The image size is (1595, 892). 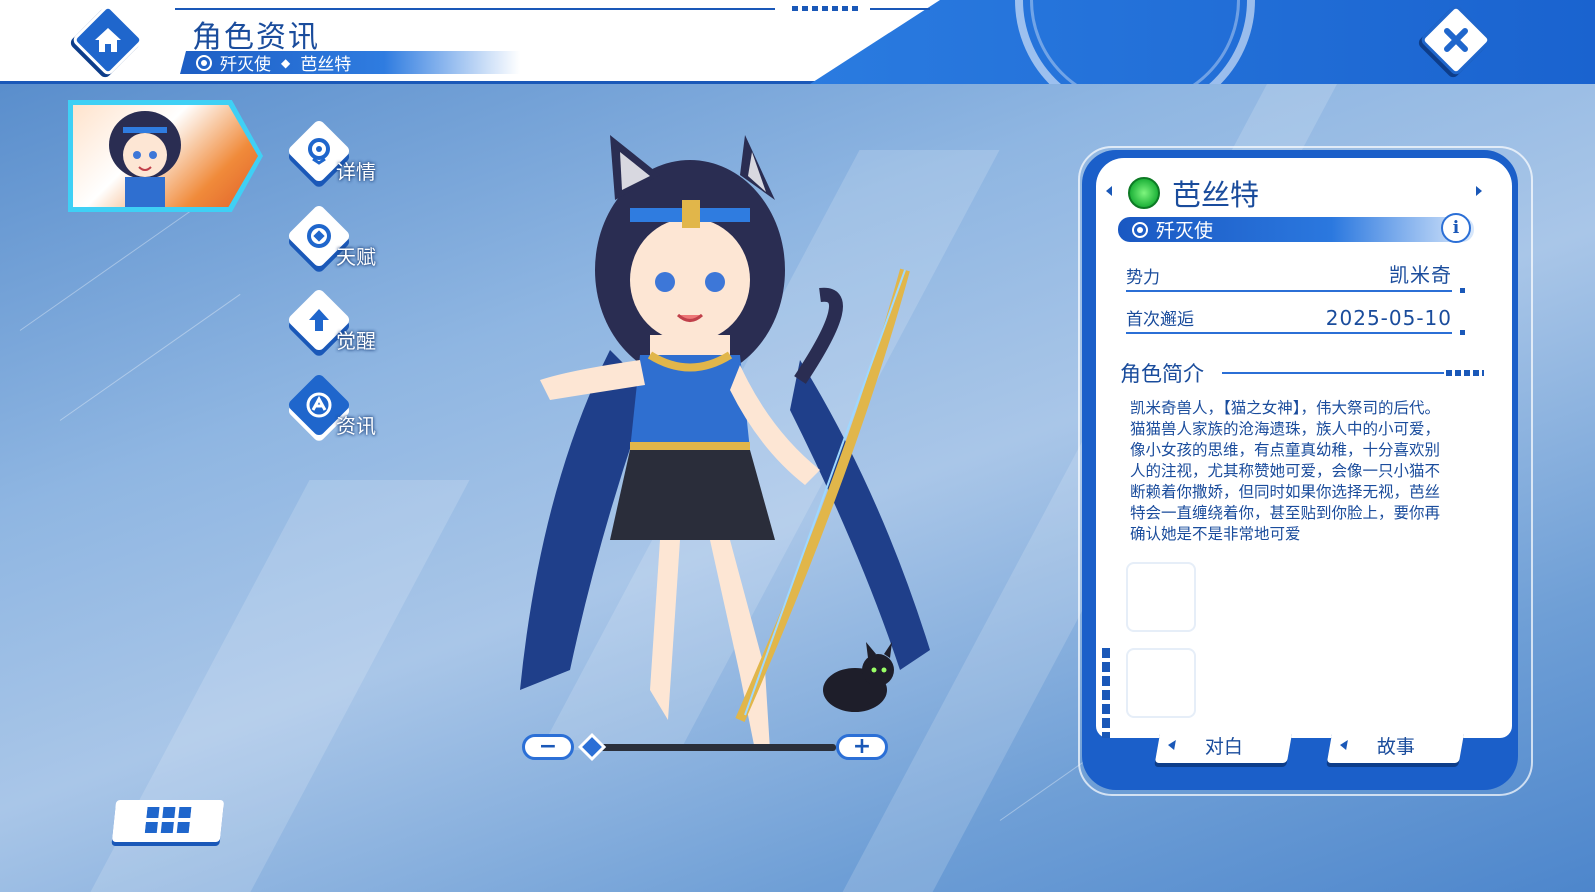 I want to click on character-name: 芭丝特, so click(x=1193, y=193).